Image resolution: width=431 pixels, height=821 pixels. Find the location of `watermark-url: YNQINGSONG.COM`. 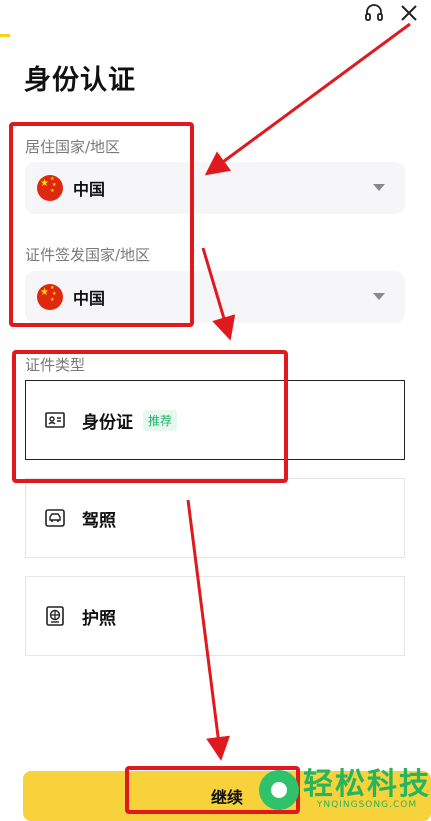

watermark-url: YNQINGSONG.COM is located at coordinates (367, 805).